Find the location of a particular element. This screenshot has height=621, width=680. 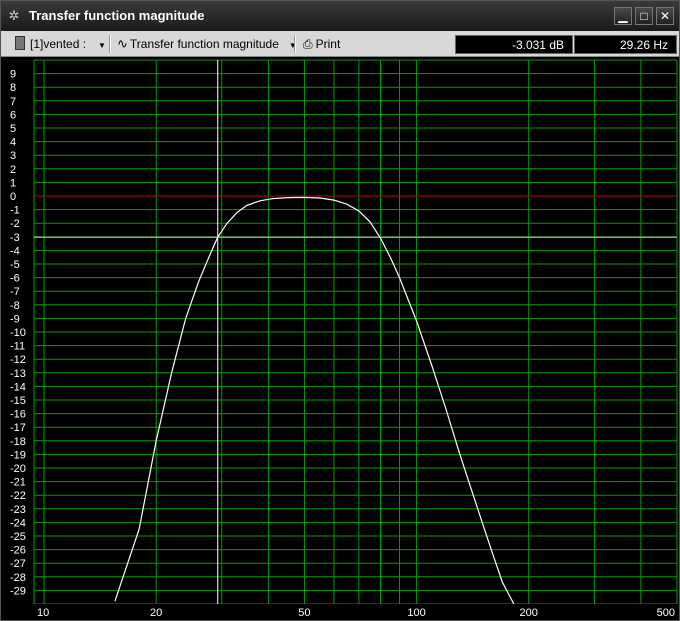

y-tick-label: 0 is located at coordinates (13, 197).